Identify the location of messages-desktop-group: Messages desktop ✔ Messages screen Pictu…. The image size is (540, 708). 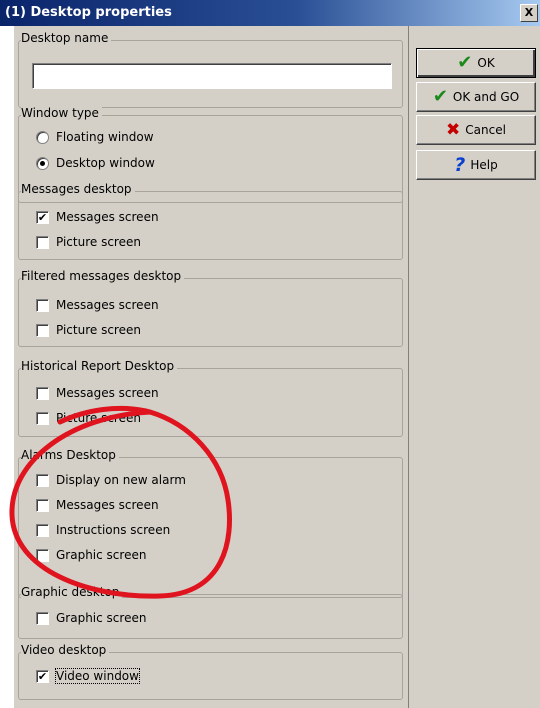
(210, 221).